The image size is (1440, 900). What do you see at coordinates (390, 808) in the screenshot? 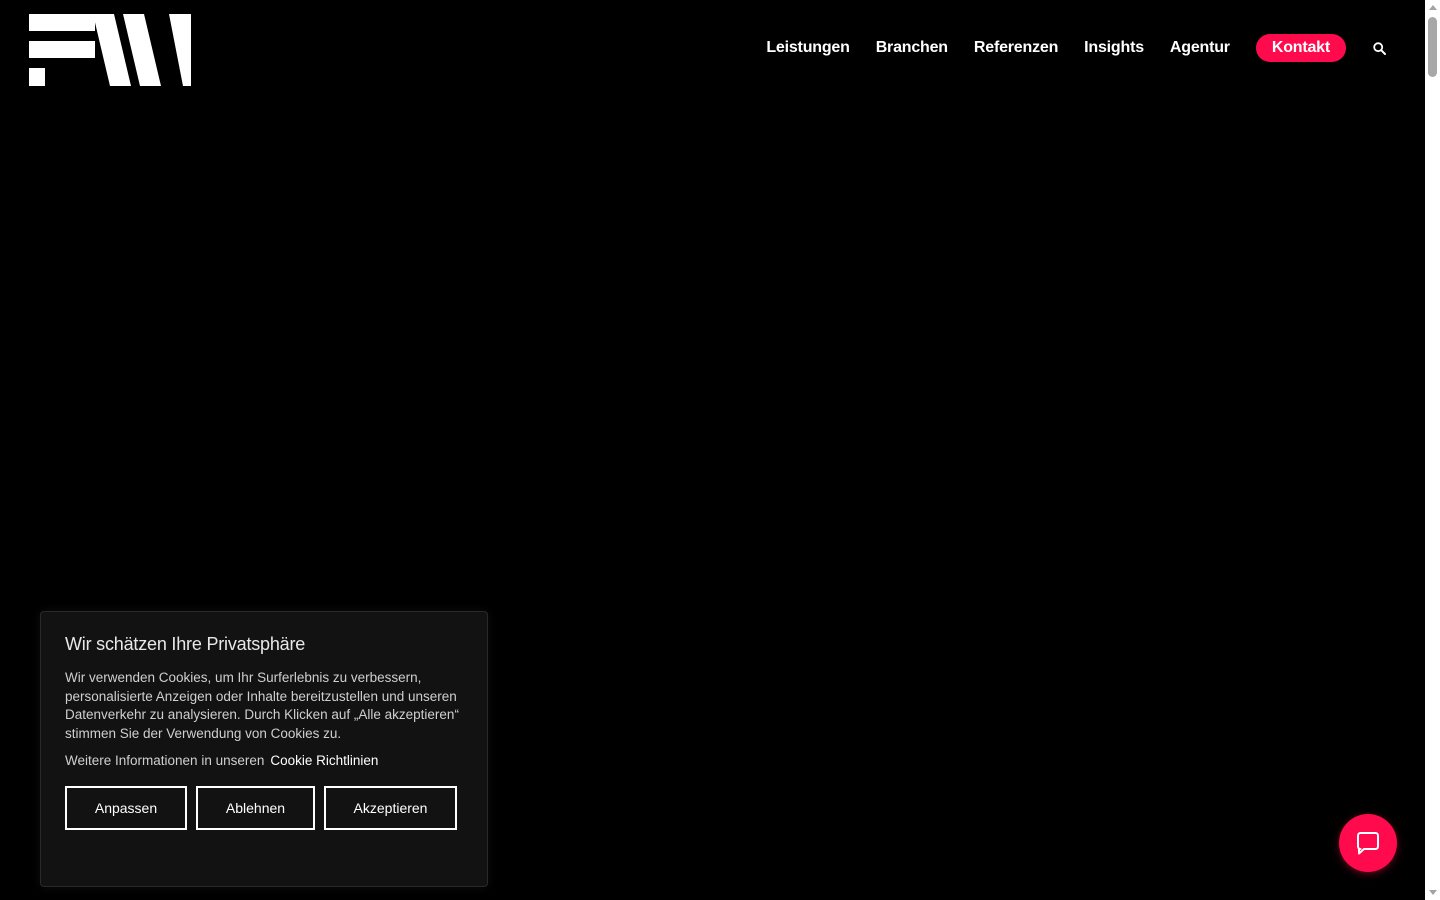
I see `accept-button: Akzeptieren` at bounding box center [390, 808].